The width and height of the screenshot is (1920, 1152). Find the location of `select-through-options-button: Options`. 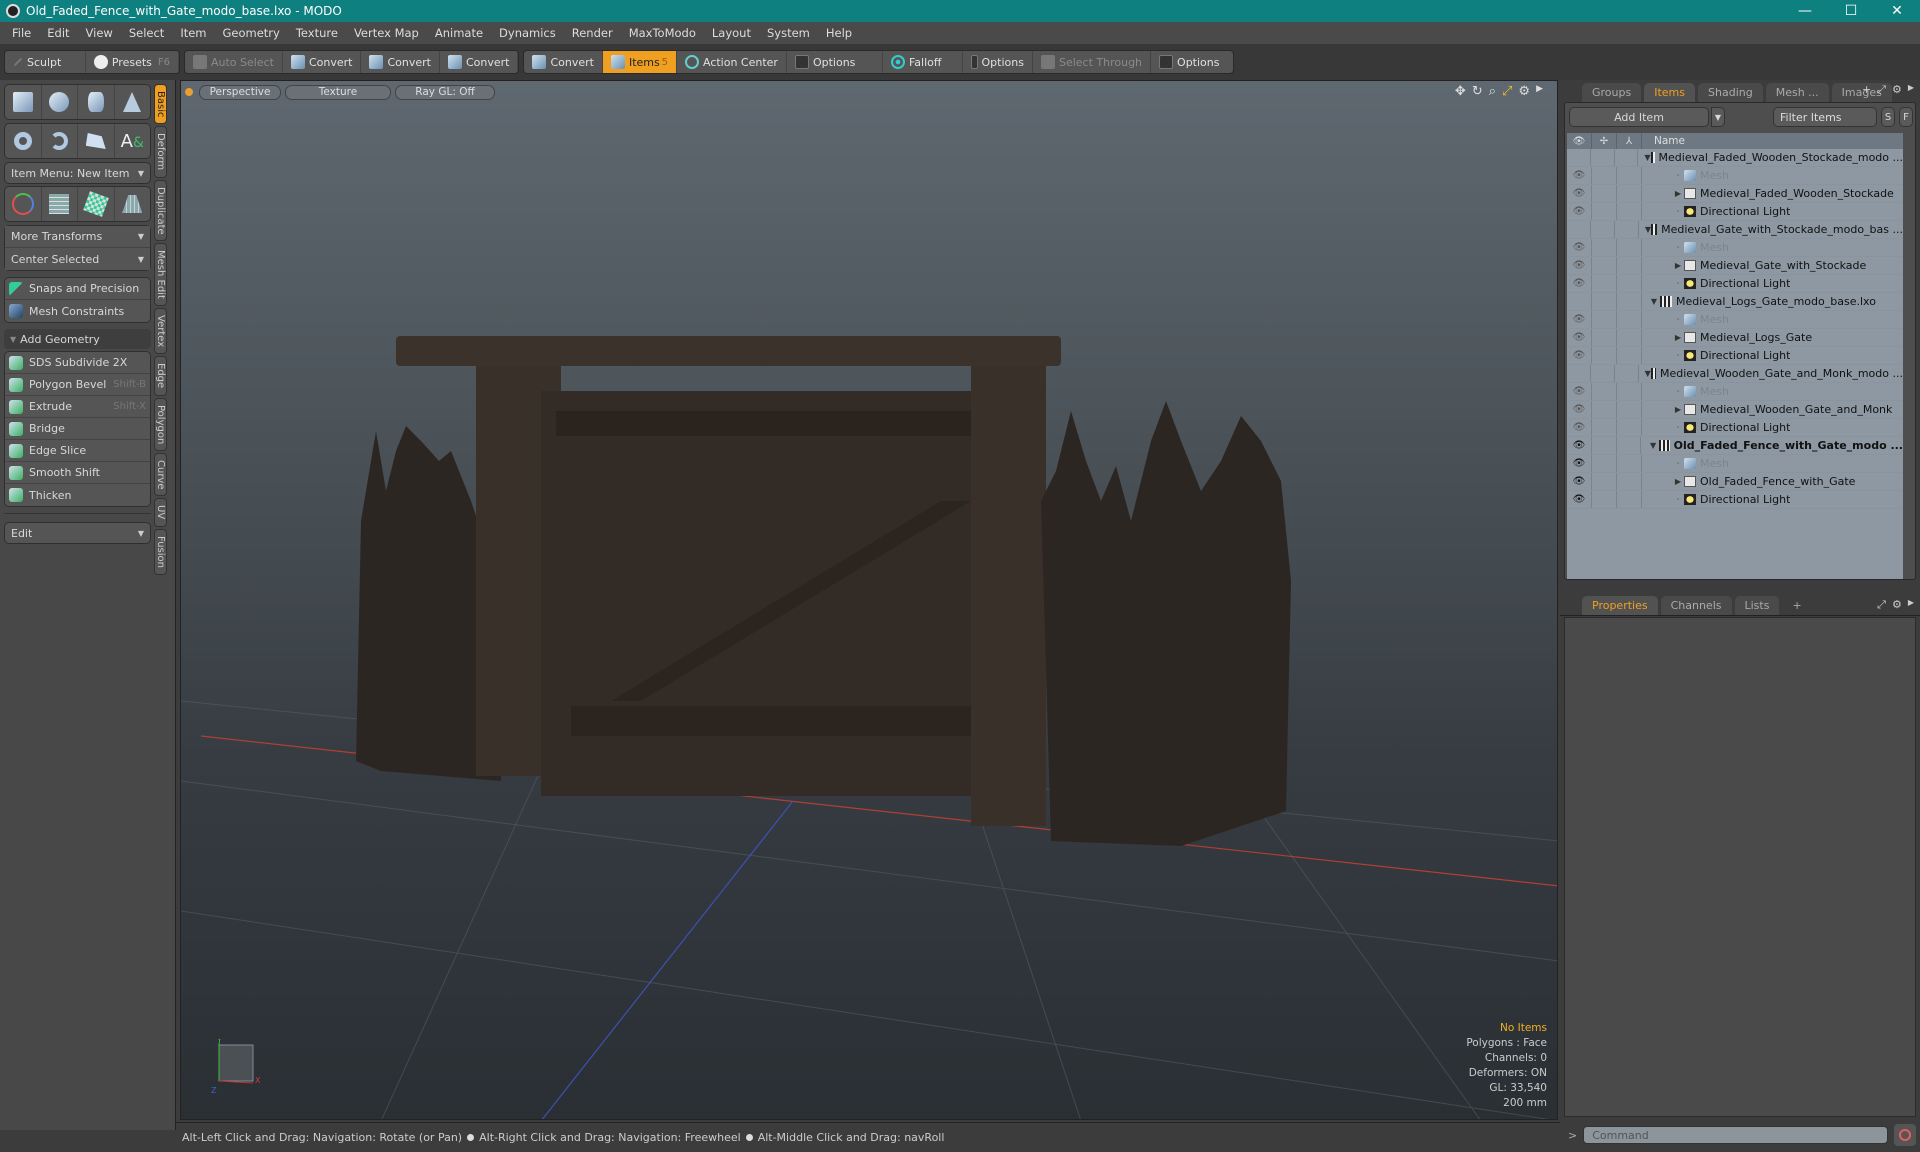

select-through-options-button: Options is located at coordinates (1192, 62).